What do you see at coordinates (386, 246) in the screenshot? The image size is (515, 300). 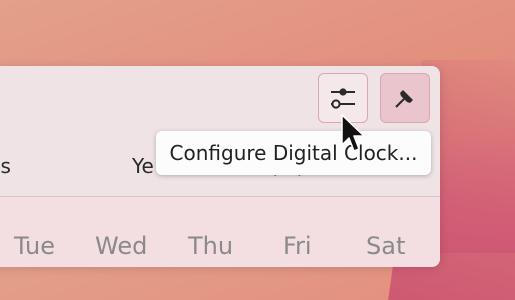 I see `weekday-sat: Sat` at bounding box center [386, 246].